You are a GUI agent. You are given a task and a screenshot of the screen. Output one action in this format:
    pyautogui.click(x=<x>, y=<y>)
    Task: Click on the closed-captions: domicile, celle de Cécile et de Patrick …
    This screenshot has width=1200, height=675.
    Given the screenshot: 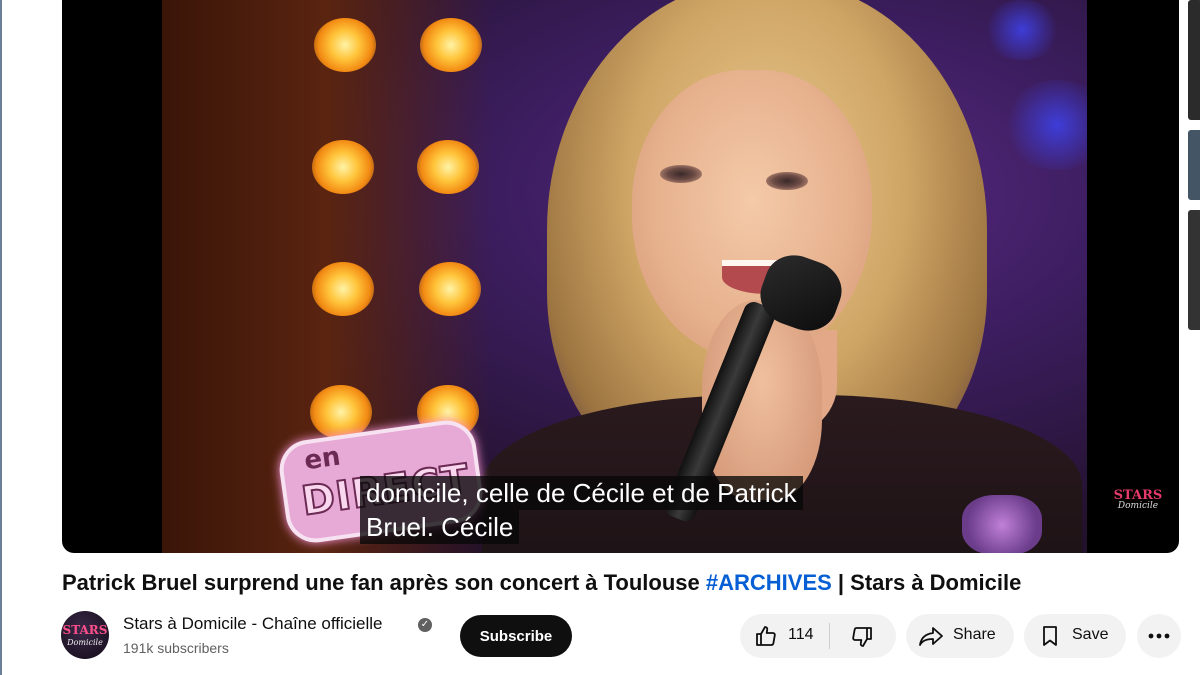 What is the action you would take?
    pyautogui.click(x=581, y=510)
    